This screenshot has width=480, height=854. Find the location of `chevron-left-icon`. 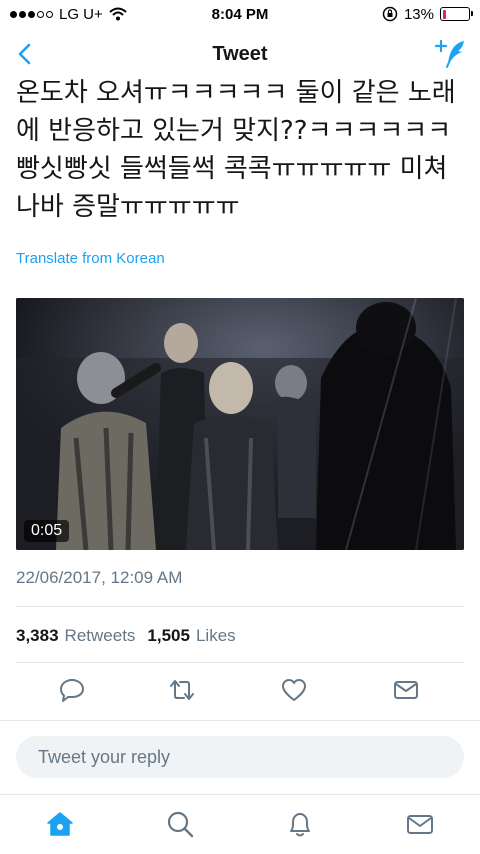

chevron-left-icon is located at coordinates (26, 54).